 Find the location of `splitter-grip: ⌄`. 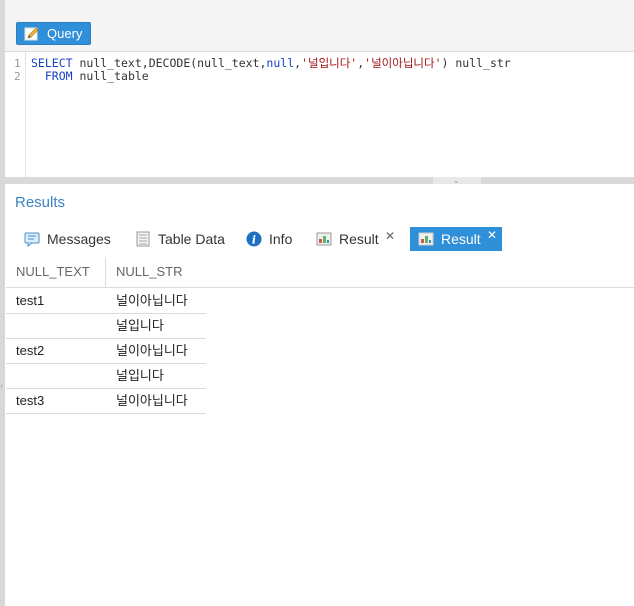

splitter-grip: ⌄ is located at coordinates (457, 180).